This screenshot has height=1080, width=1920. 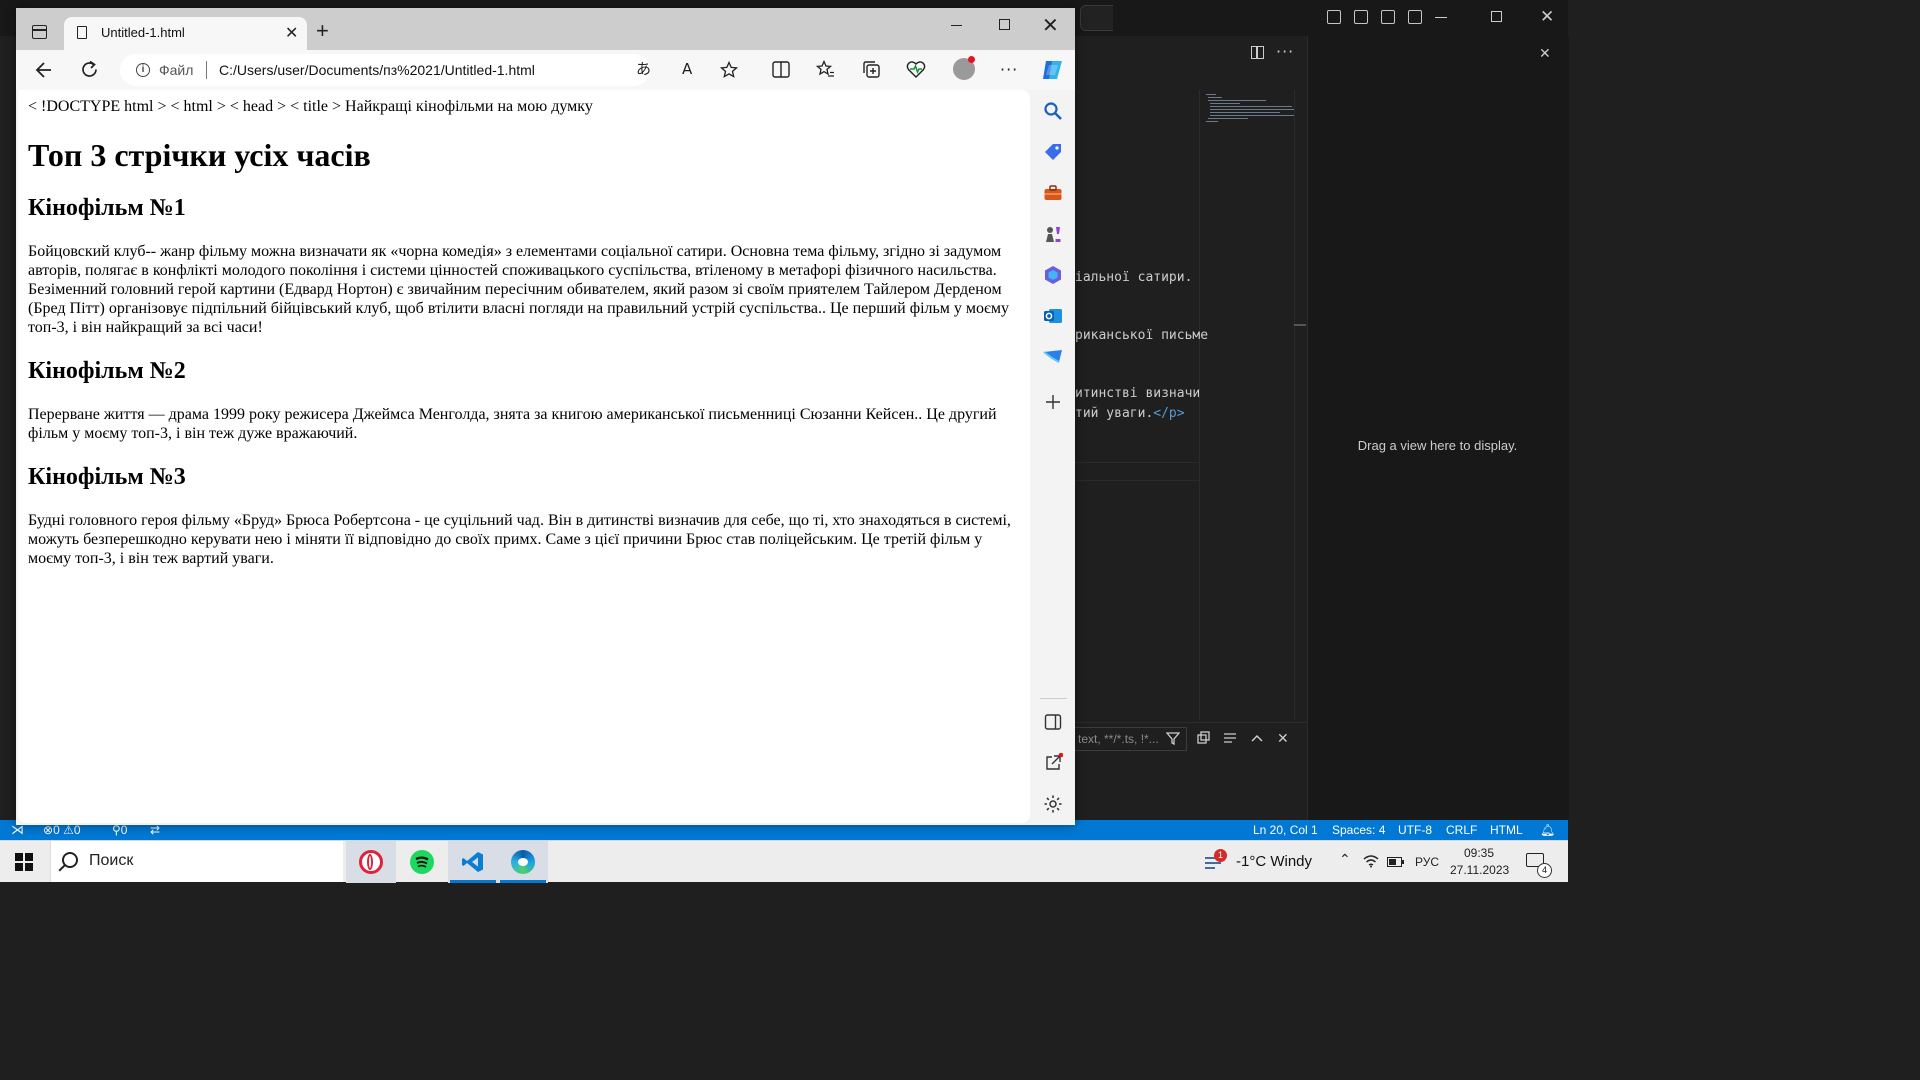 I want to click on collections-icon, so click(x=871, y=69).